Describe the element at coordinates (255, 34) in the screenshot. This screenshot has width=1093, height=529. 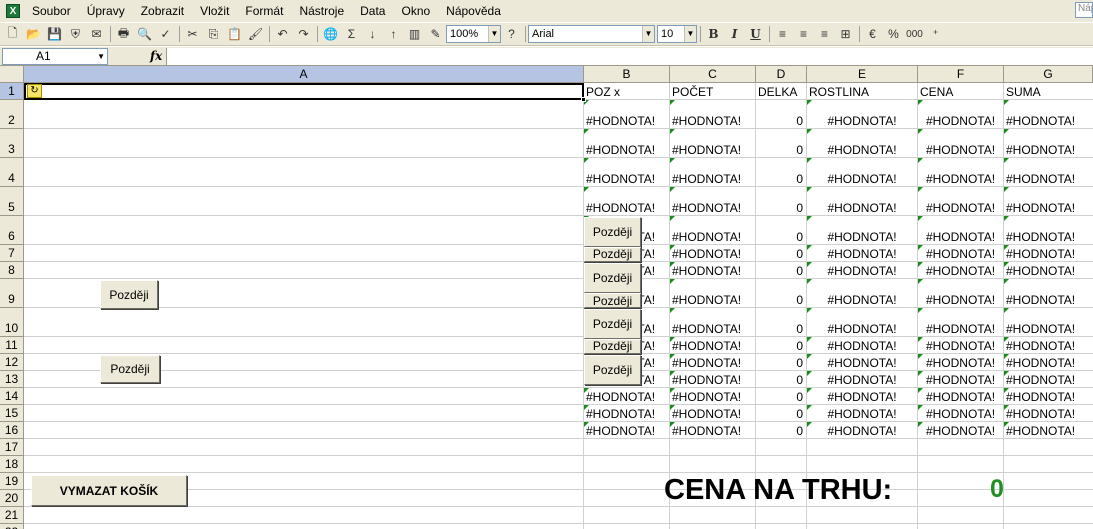
I see `format-painter-icon: 🖌` at that location.